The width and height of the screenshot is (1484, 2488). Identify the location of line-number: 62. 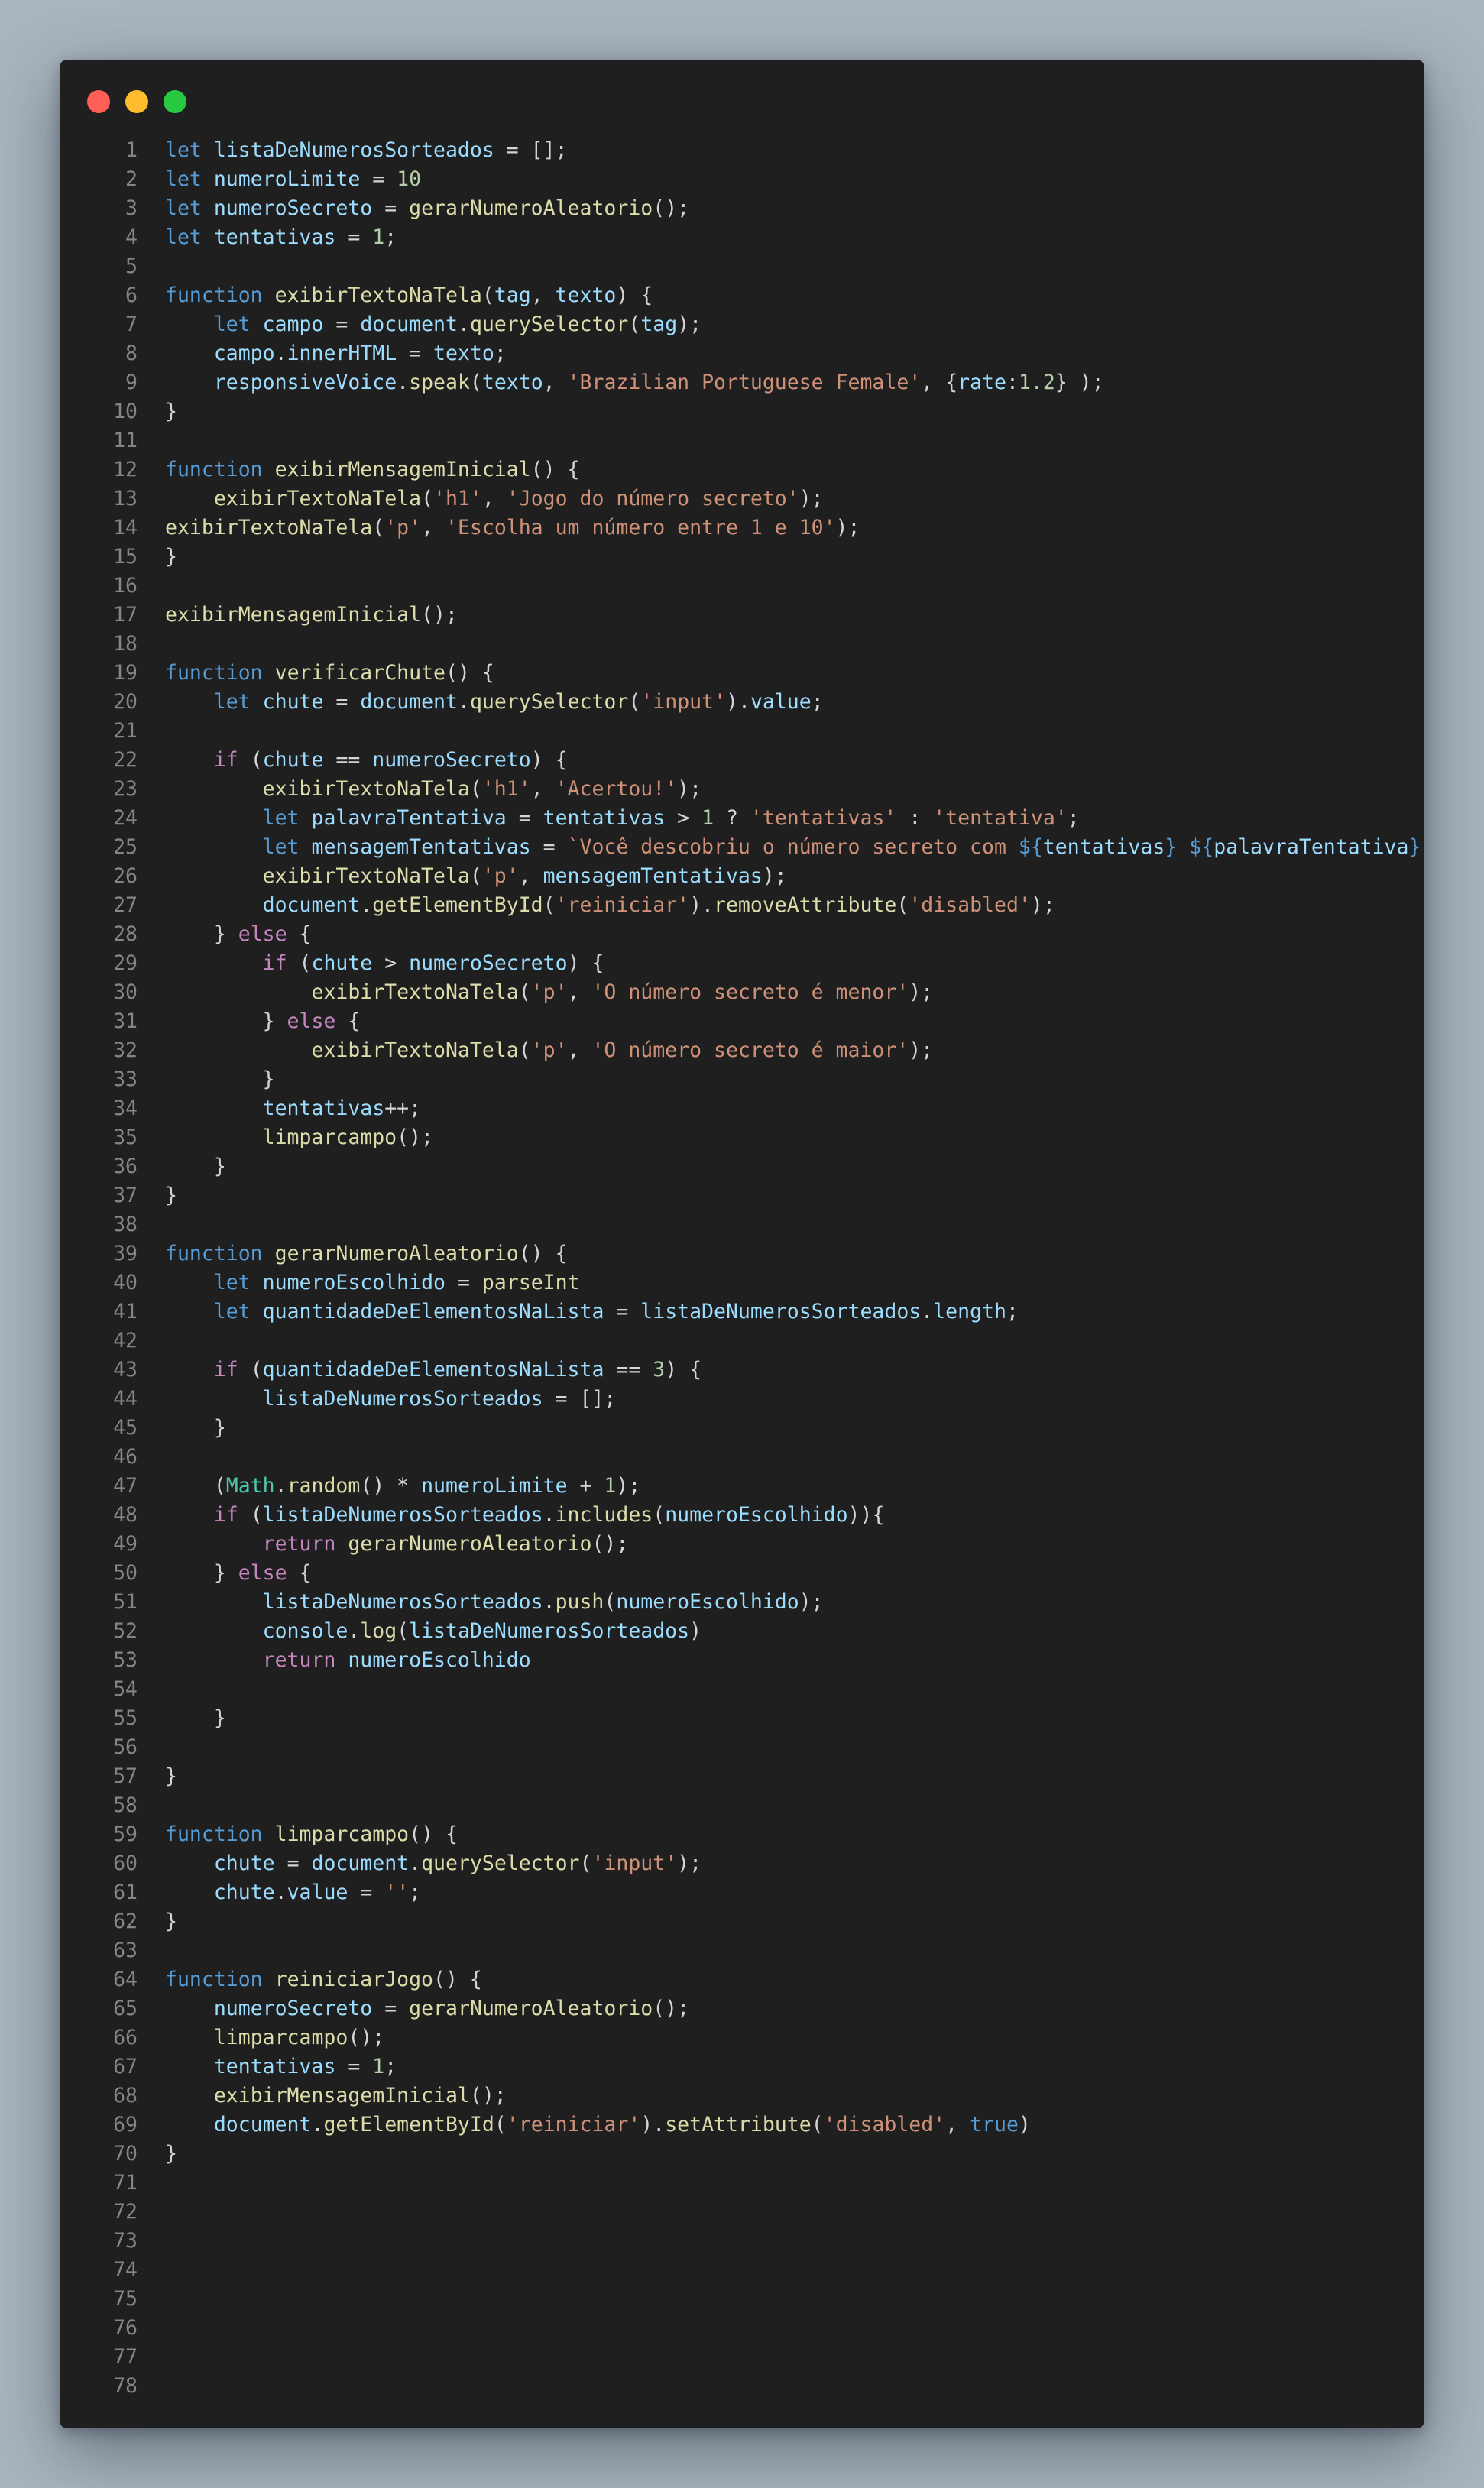
(126, 1922).